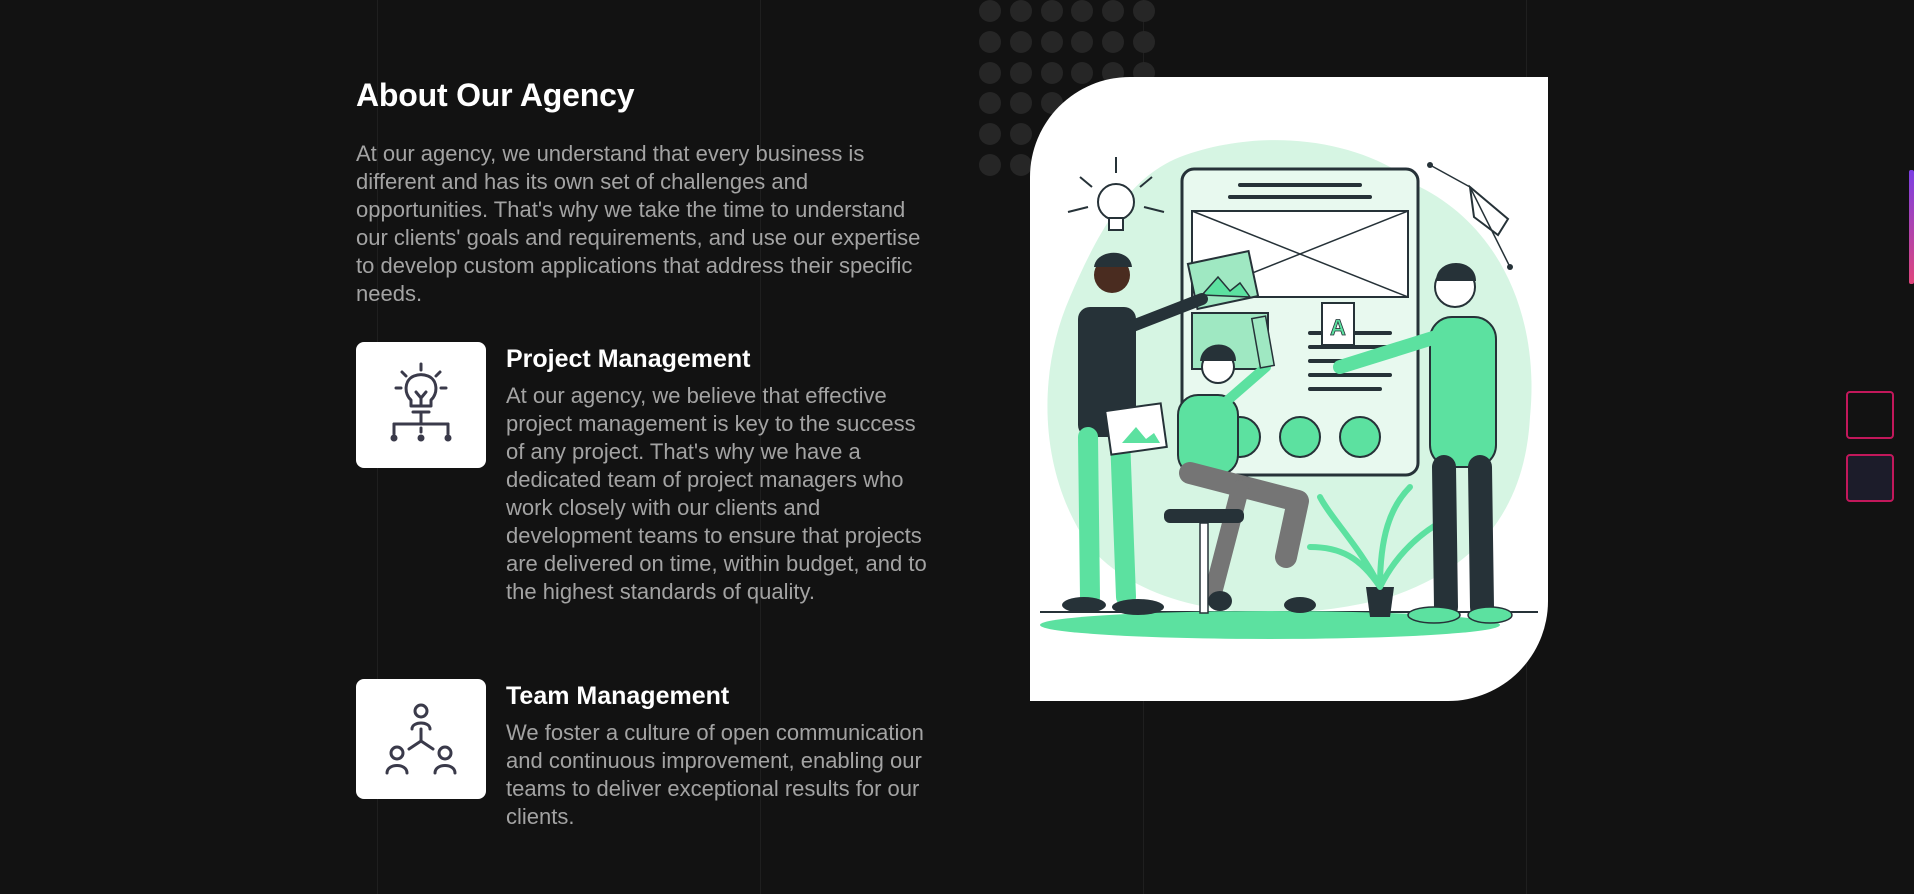  I want to click on scroll-progress-indicator, so click(1911, 227).